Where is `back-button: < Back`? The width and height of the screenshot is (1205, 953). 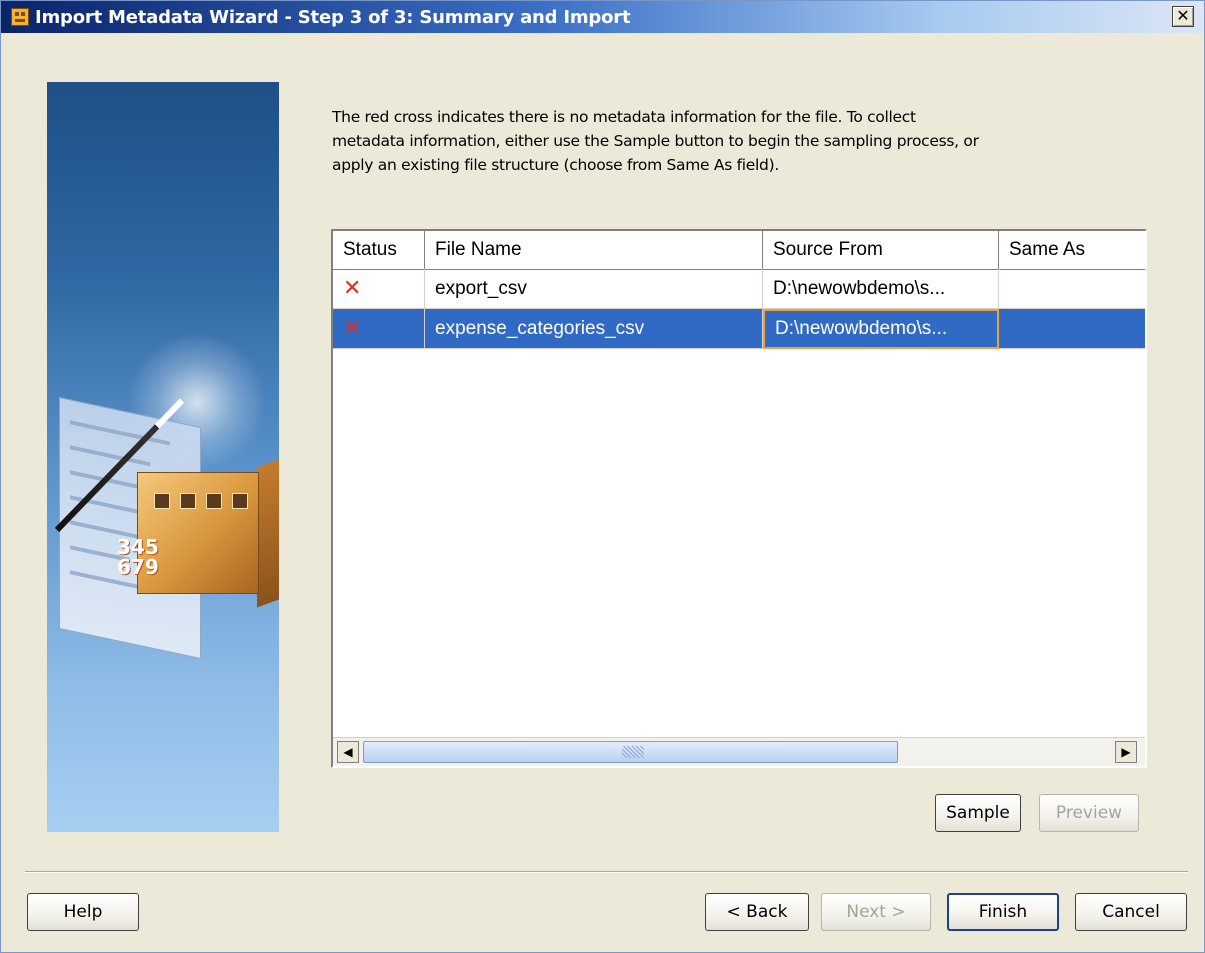
back-button: < Back is located at coordinates (757, 912).